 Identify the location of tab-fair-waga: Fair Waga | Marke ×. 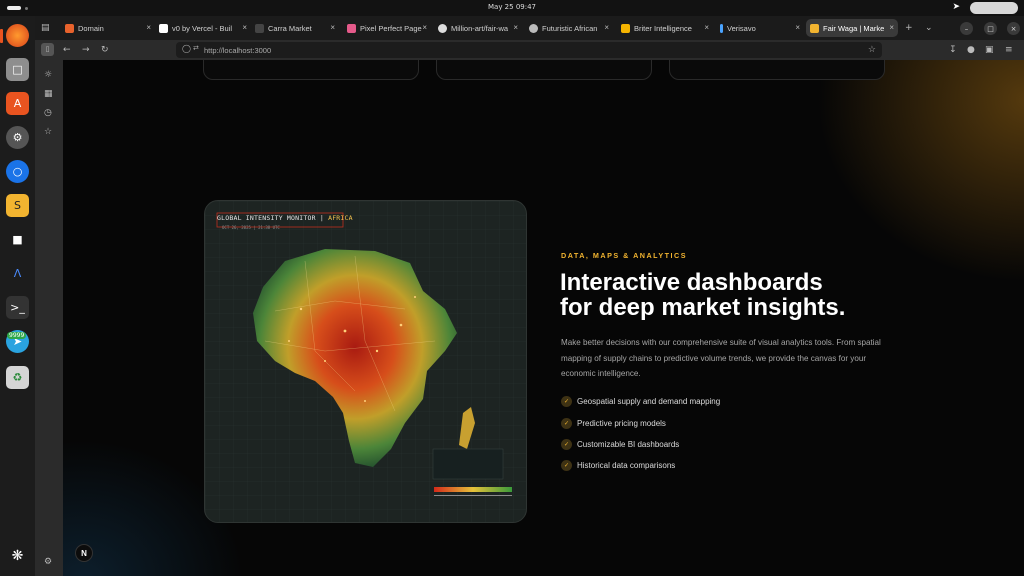
(852, 28).